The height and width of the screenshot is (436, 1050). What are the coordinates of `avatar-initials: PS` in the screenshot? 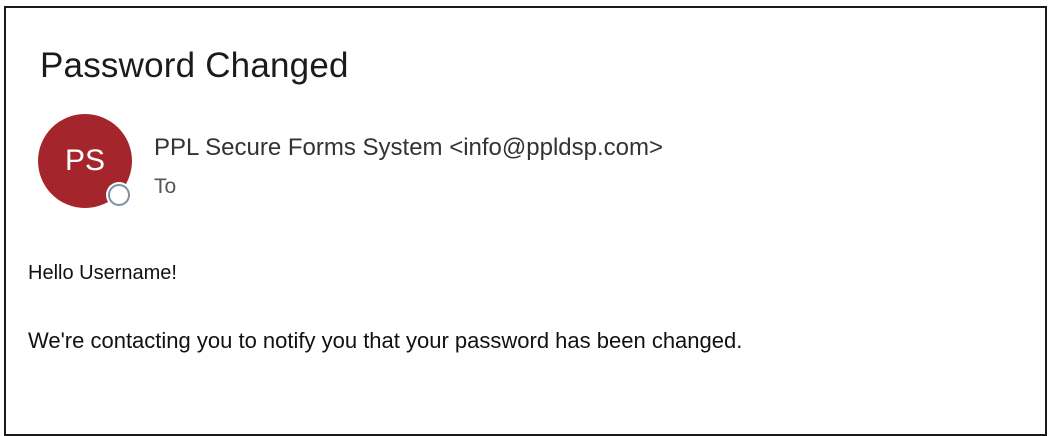 It's located at (85, 160).